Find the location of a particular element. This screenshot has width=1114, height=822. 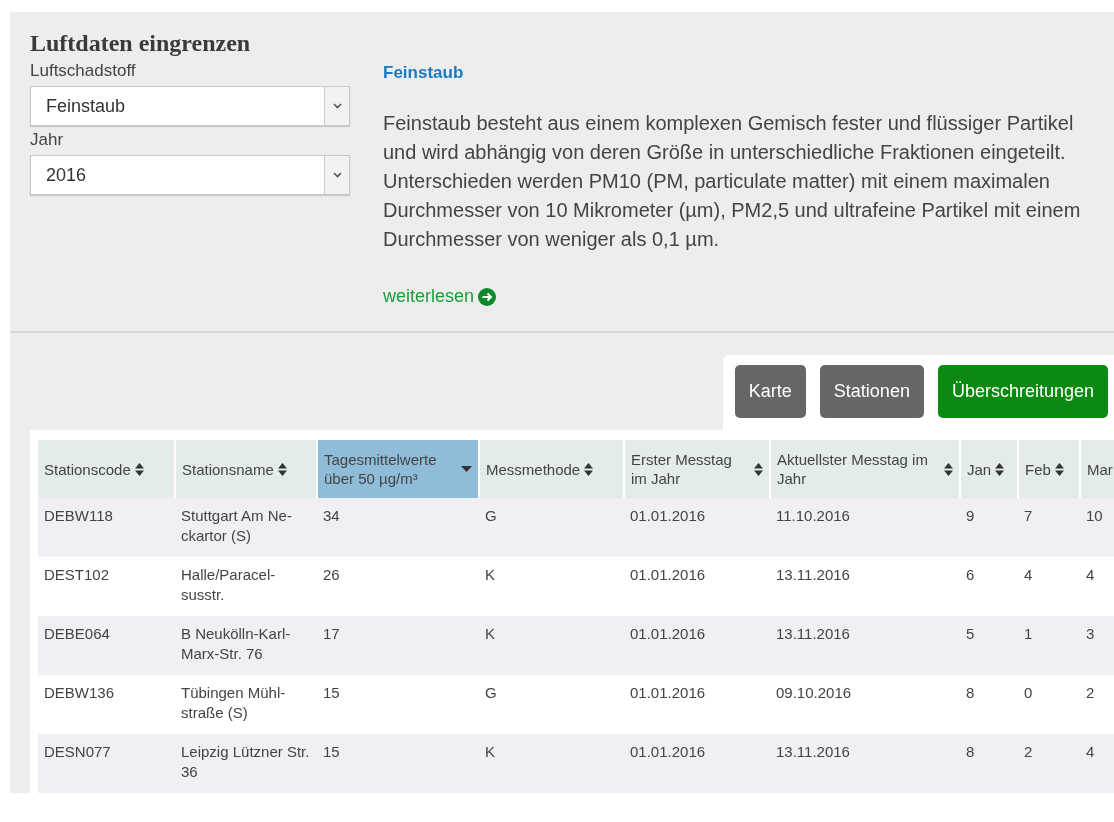

table-cell: 6 is located at coordinates (989, 586).